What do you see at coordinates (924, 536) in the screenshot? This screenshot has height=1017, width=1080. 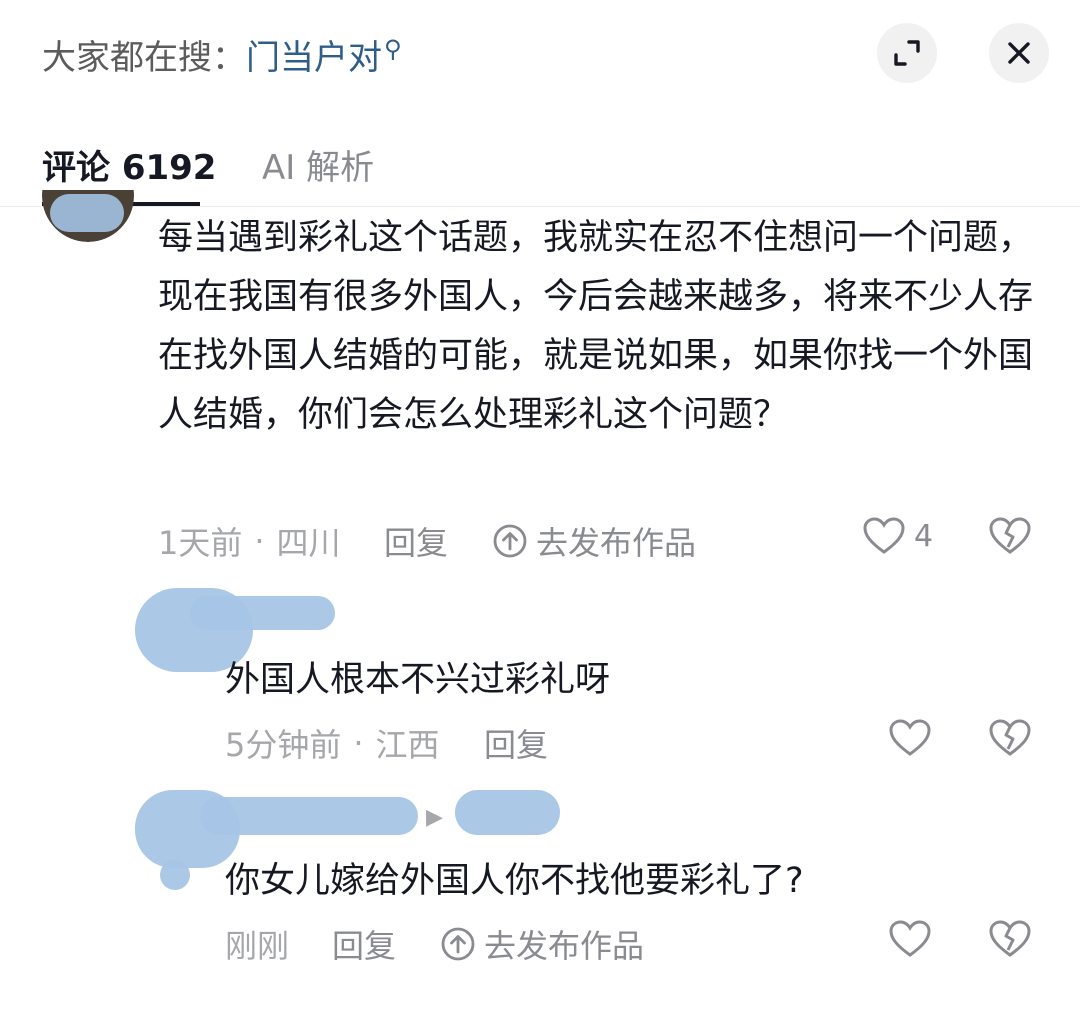 I see `like-count: 4` at bounding box center [924, 536].